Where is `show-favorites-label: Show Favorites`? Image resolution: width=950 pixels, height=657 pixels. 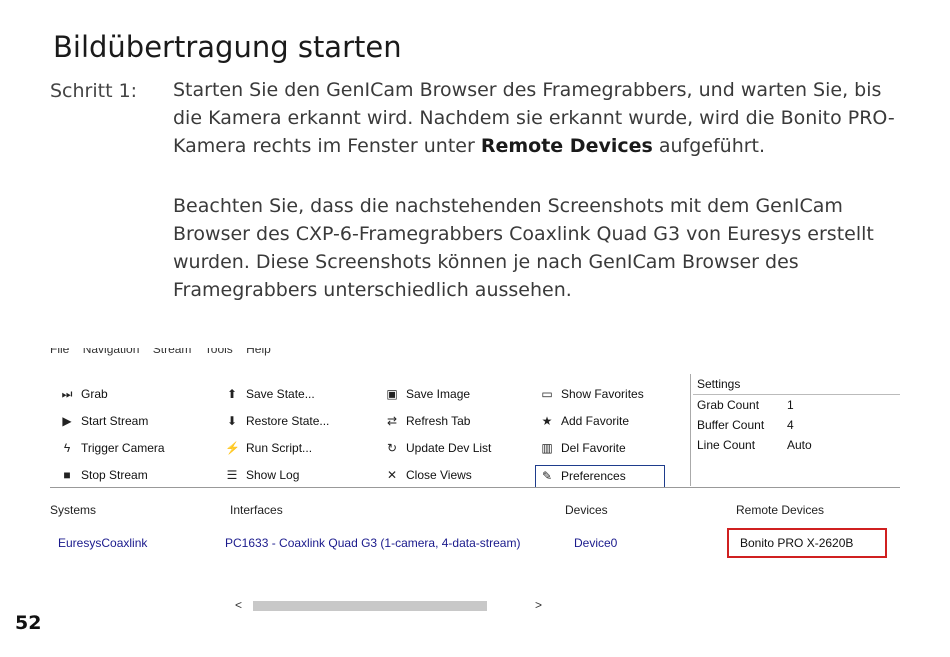 show-favorites-label: Show Favorites is located at coordinates (602, 394).